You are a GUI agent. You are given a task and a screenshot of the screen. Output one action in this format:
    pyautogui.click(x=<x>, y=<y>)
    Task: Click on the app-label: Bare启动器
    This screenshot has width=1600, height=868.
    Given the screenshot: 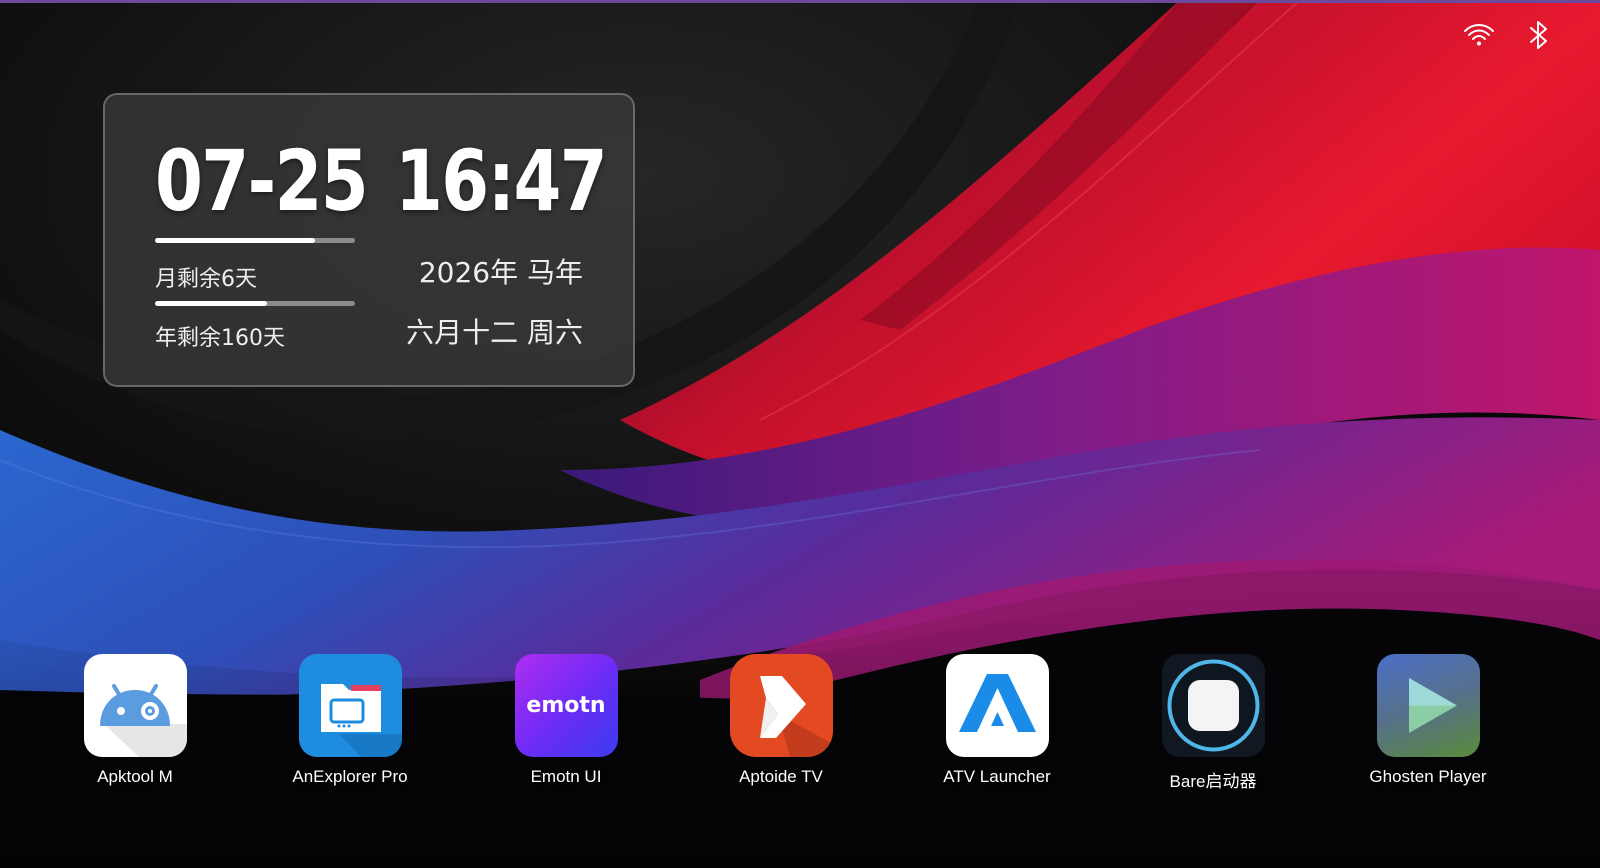 What is the action you would take?
    pyautogui.click(x=1213, y=781)
    